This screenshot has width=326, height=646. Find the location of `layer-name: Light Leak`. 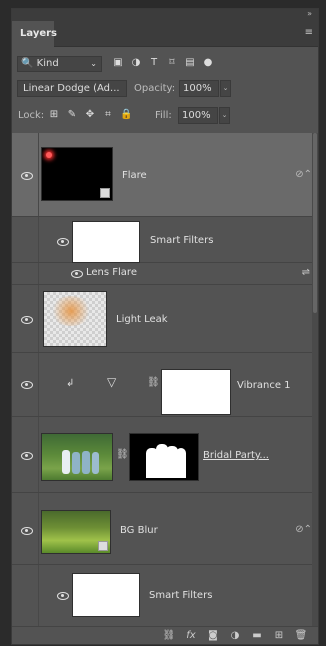

layer-name: Light Leak is located at coordinates (142, 319).